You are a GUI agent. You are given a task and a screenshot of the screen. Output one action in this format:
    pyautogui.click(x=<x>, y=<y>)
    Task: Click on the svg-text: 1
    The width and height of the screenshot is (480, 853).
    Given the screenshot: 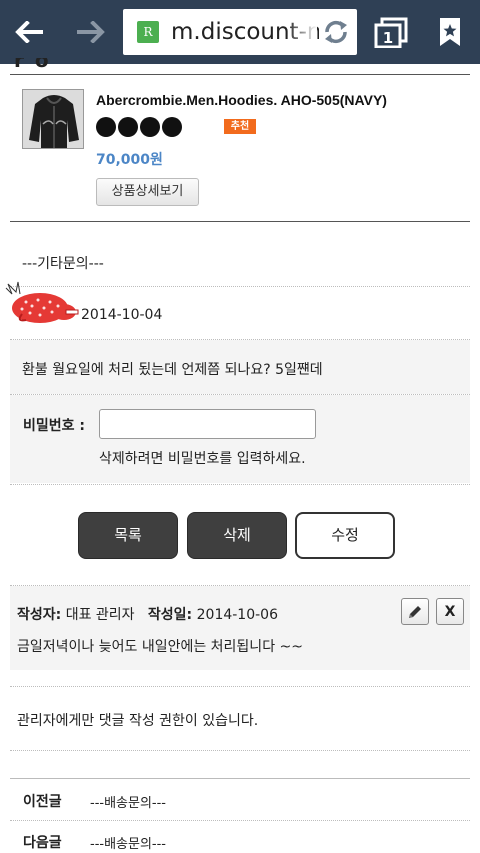 What is the action you would take?
    pyautogui.click(x=388, y=38)
    